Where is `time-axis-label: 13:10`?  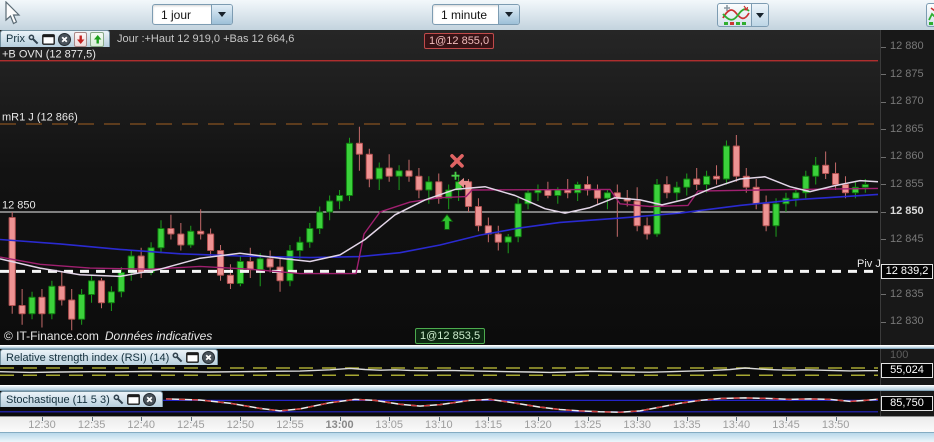 time-axis-label: 13:10 is located at coordinates (439, 425).